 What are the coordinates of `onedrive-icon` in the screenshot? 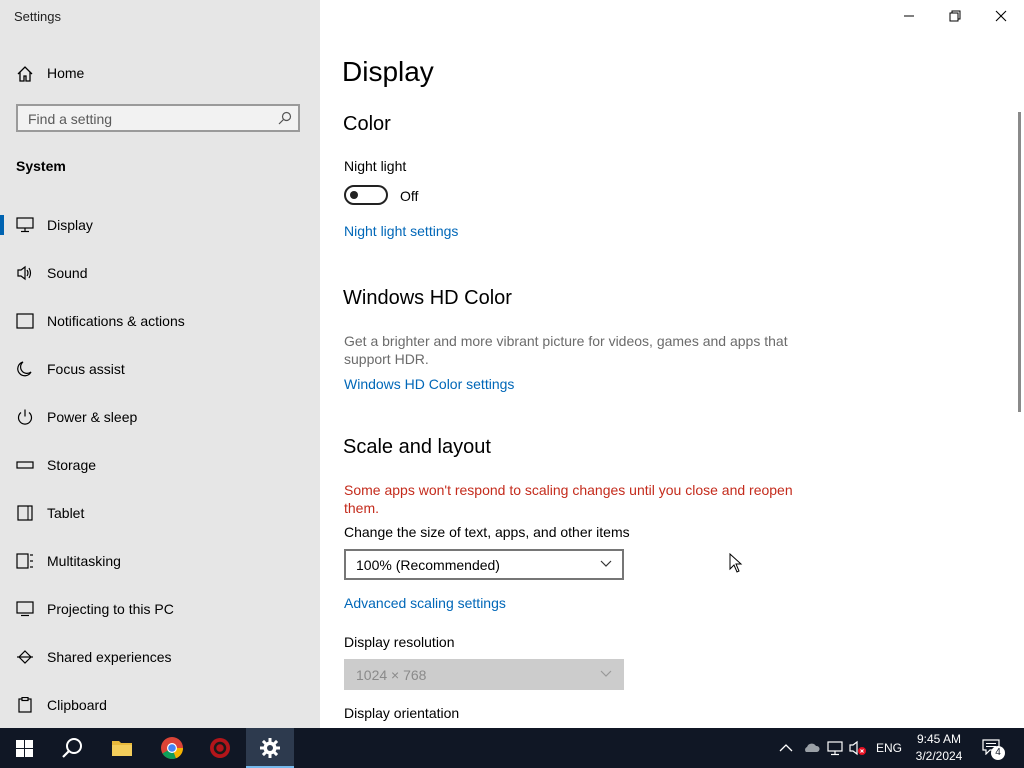 It's located at (811, 748).